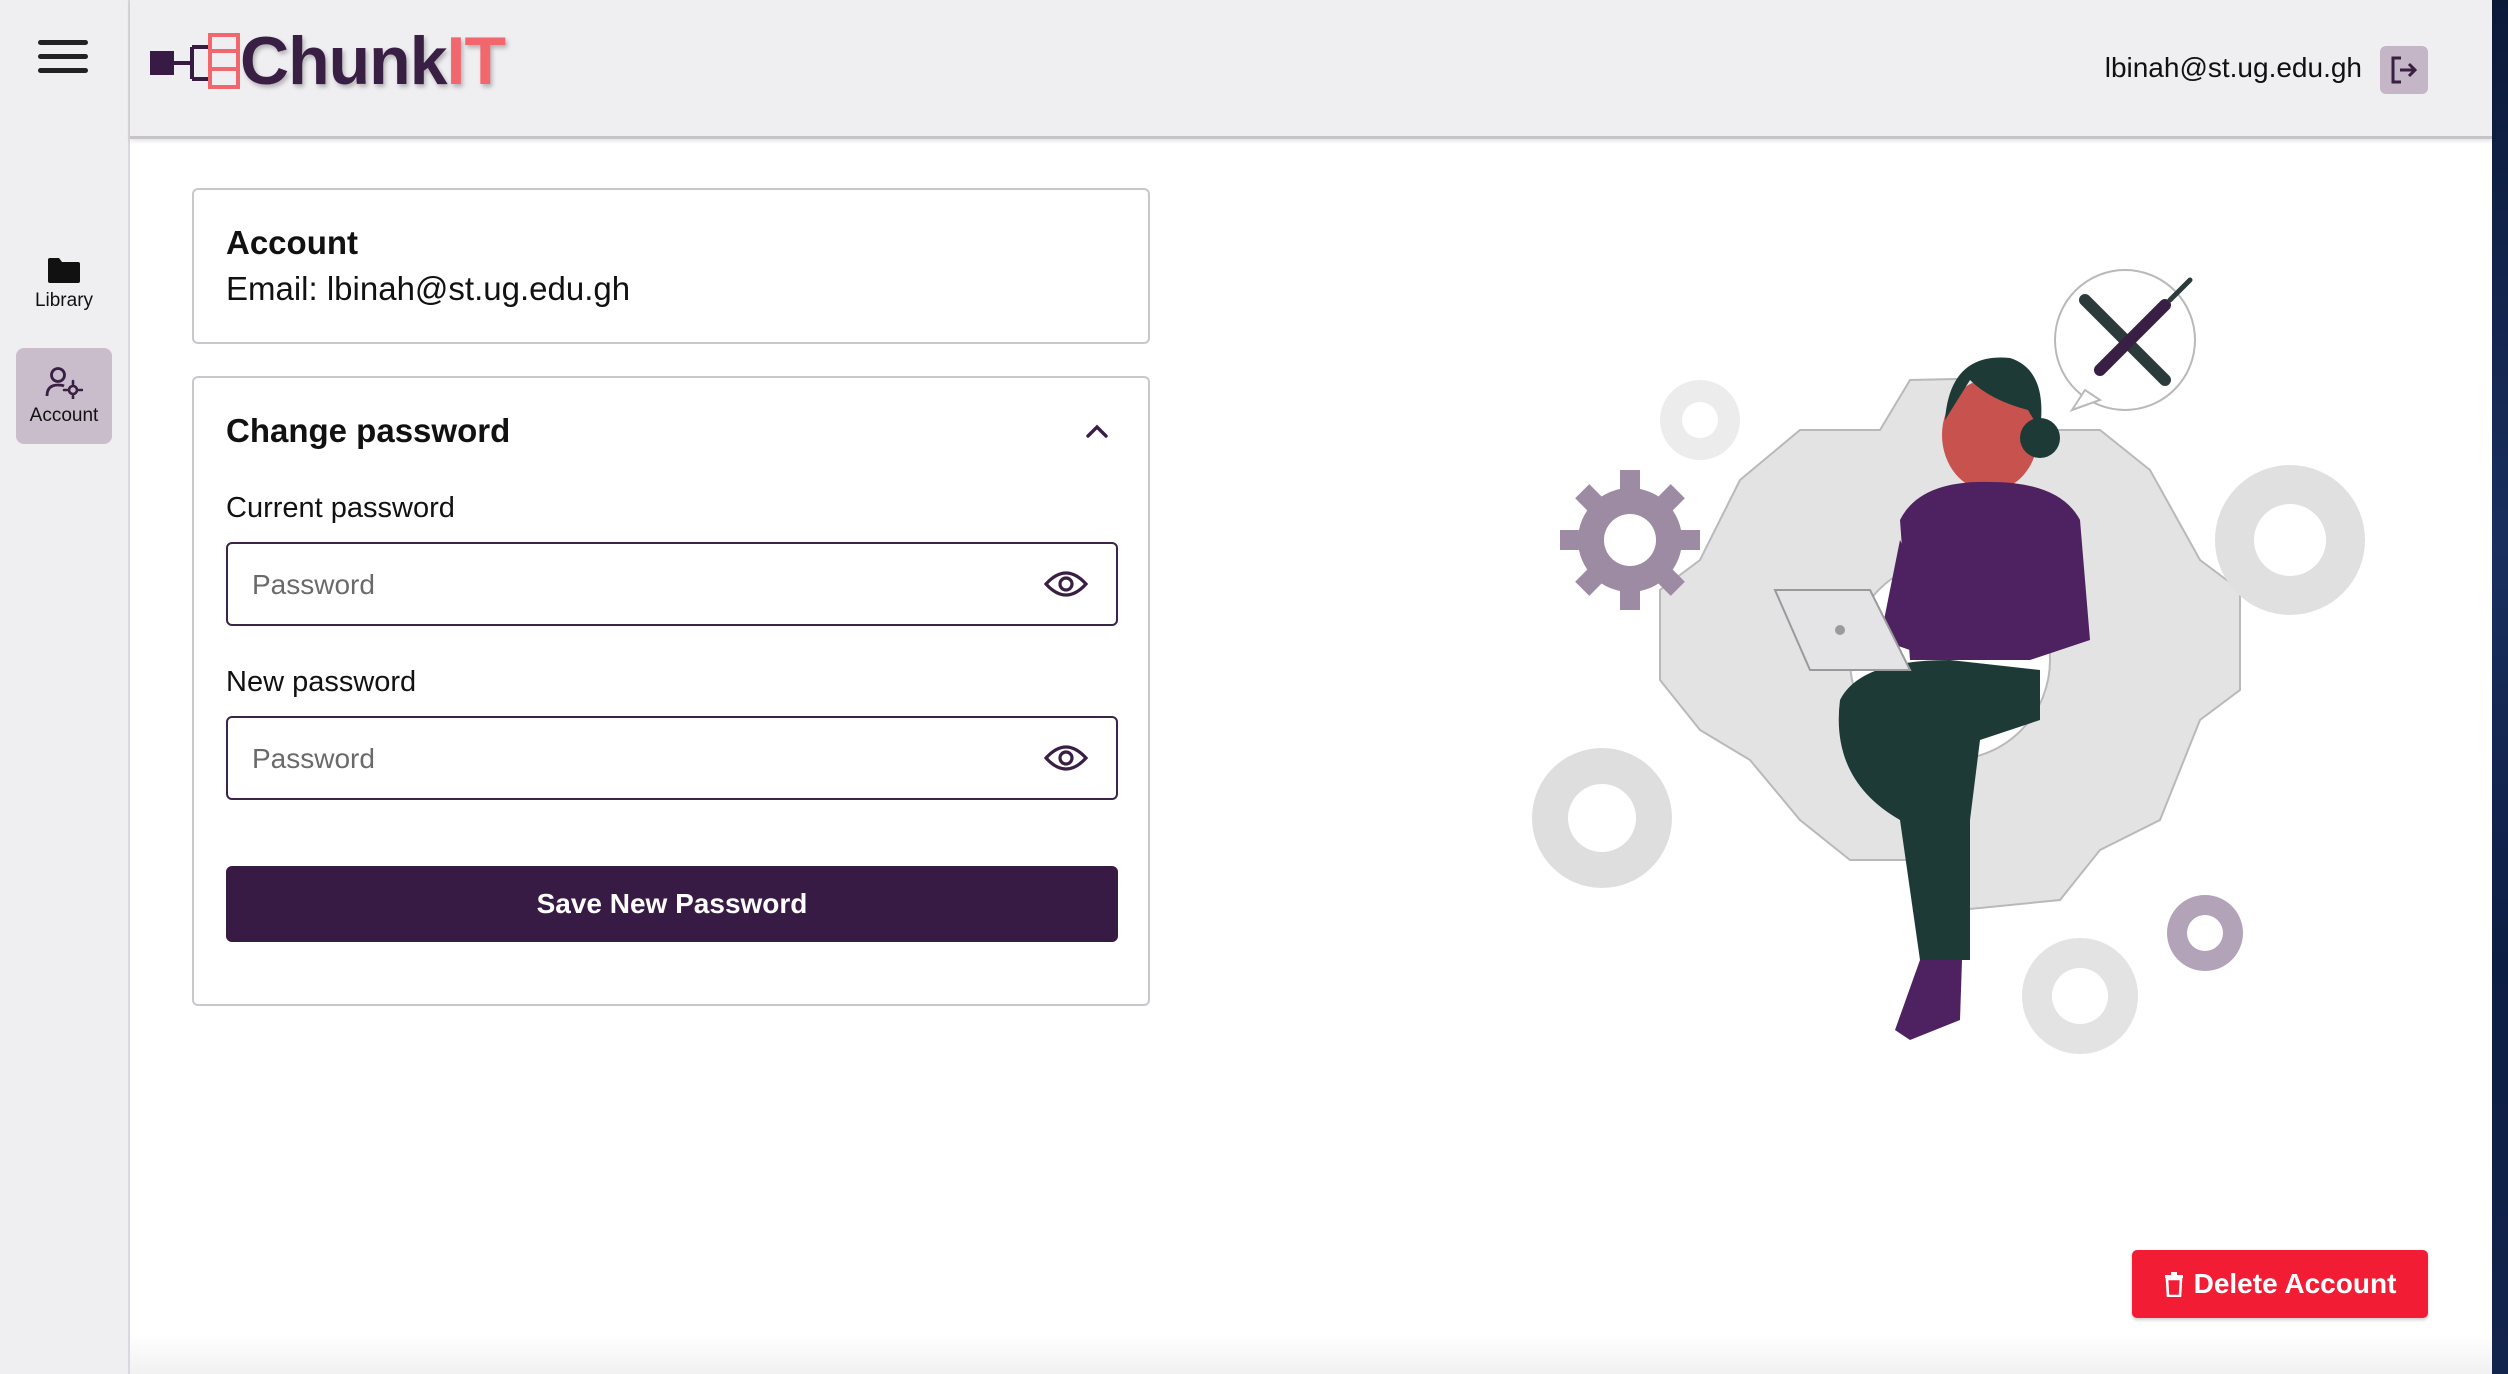  I want to click on new-password-field, so click(672, 758).